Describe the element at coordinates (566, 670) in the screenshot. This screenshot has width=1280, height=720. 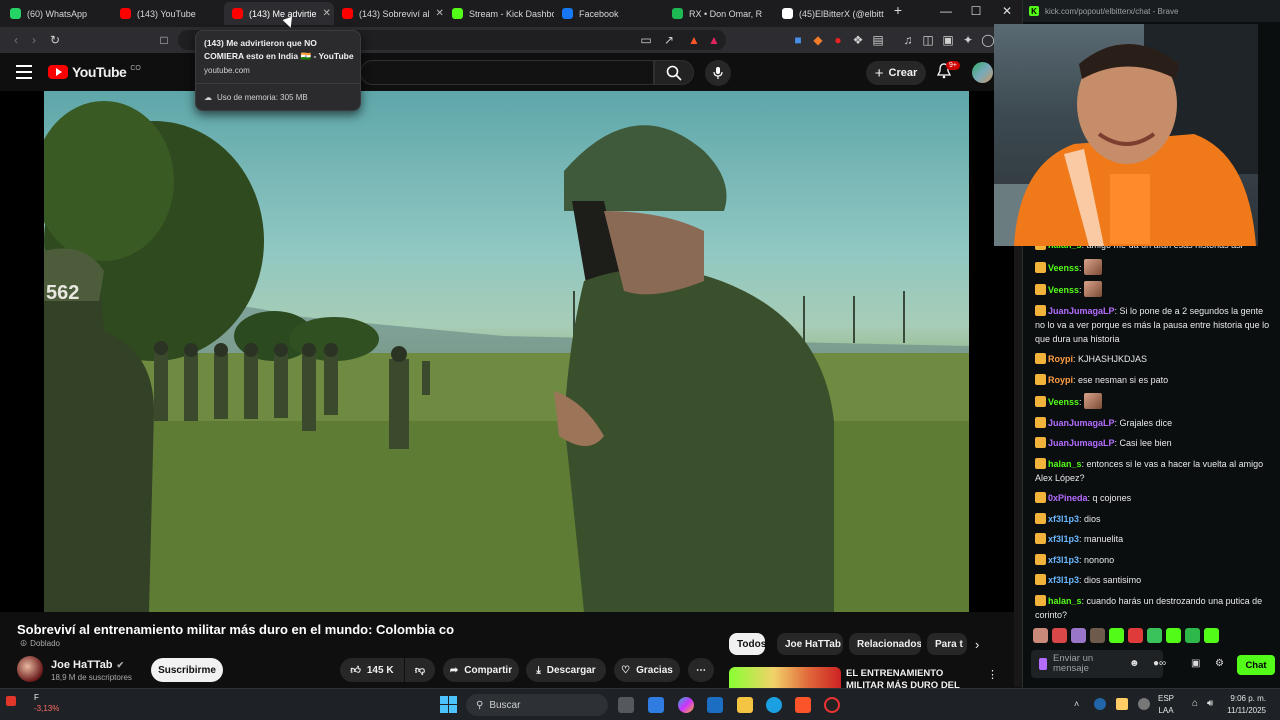
I see `download-button: ⤓ Descargar` at that location.